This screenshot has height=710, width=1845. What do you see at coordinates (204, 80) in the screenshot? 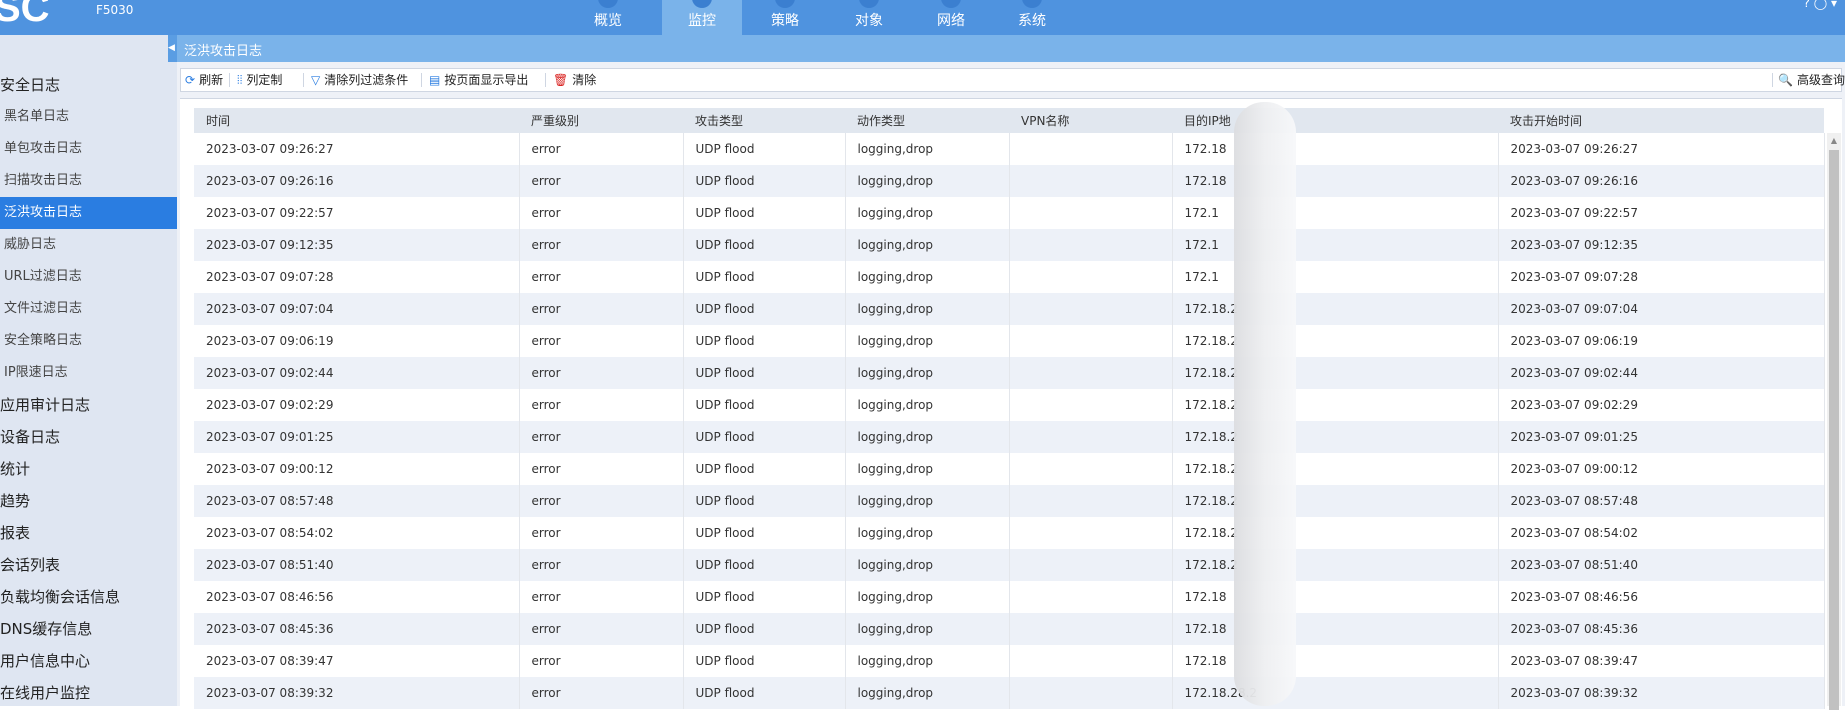
I see `refresh-button: ⟳ 刷新` at bounding box center [204, 80].